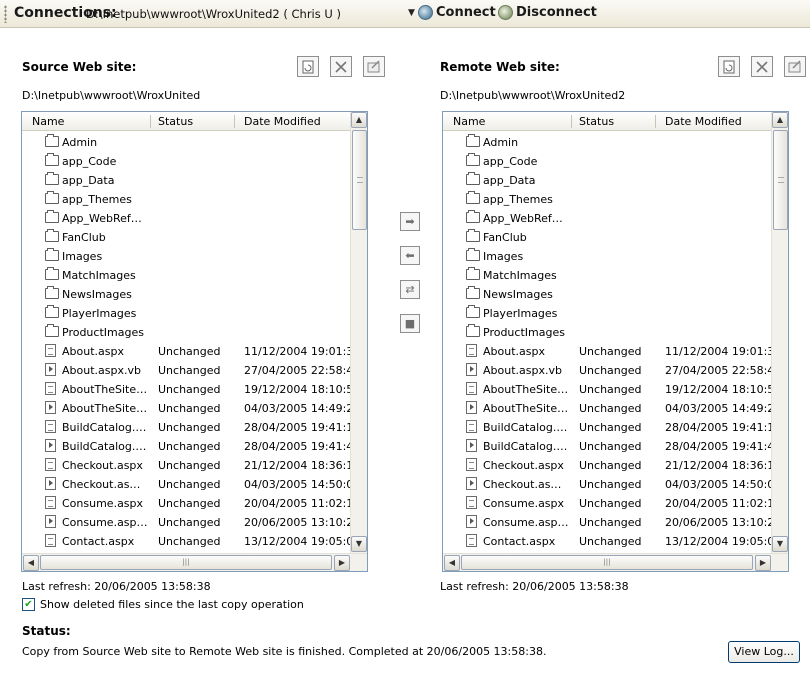 The width and height of the screenshot is (810, 675). Describe the element at coordinates (457, 12) in the screenshot. I see `connect-button: Connect` at that location.